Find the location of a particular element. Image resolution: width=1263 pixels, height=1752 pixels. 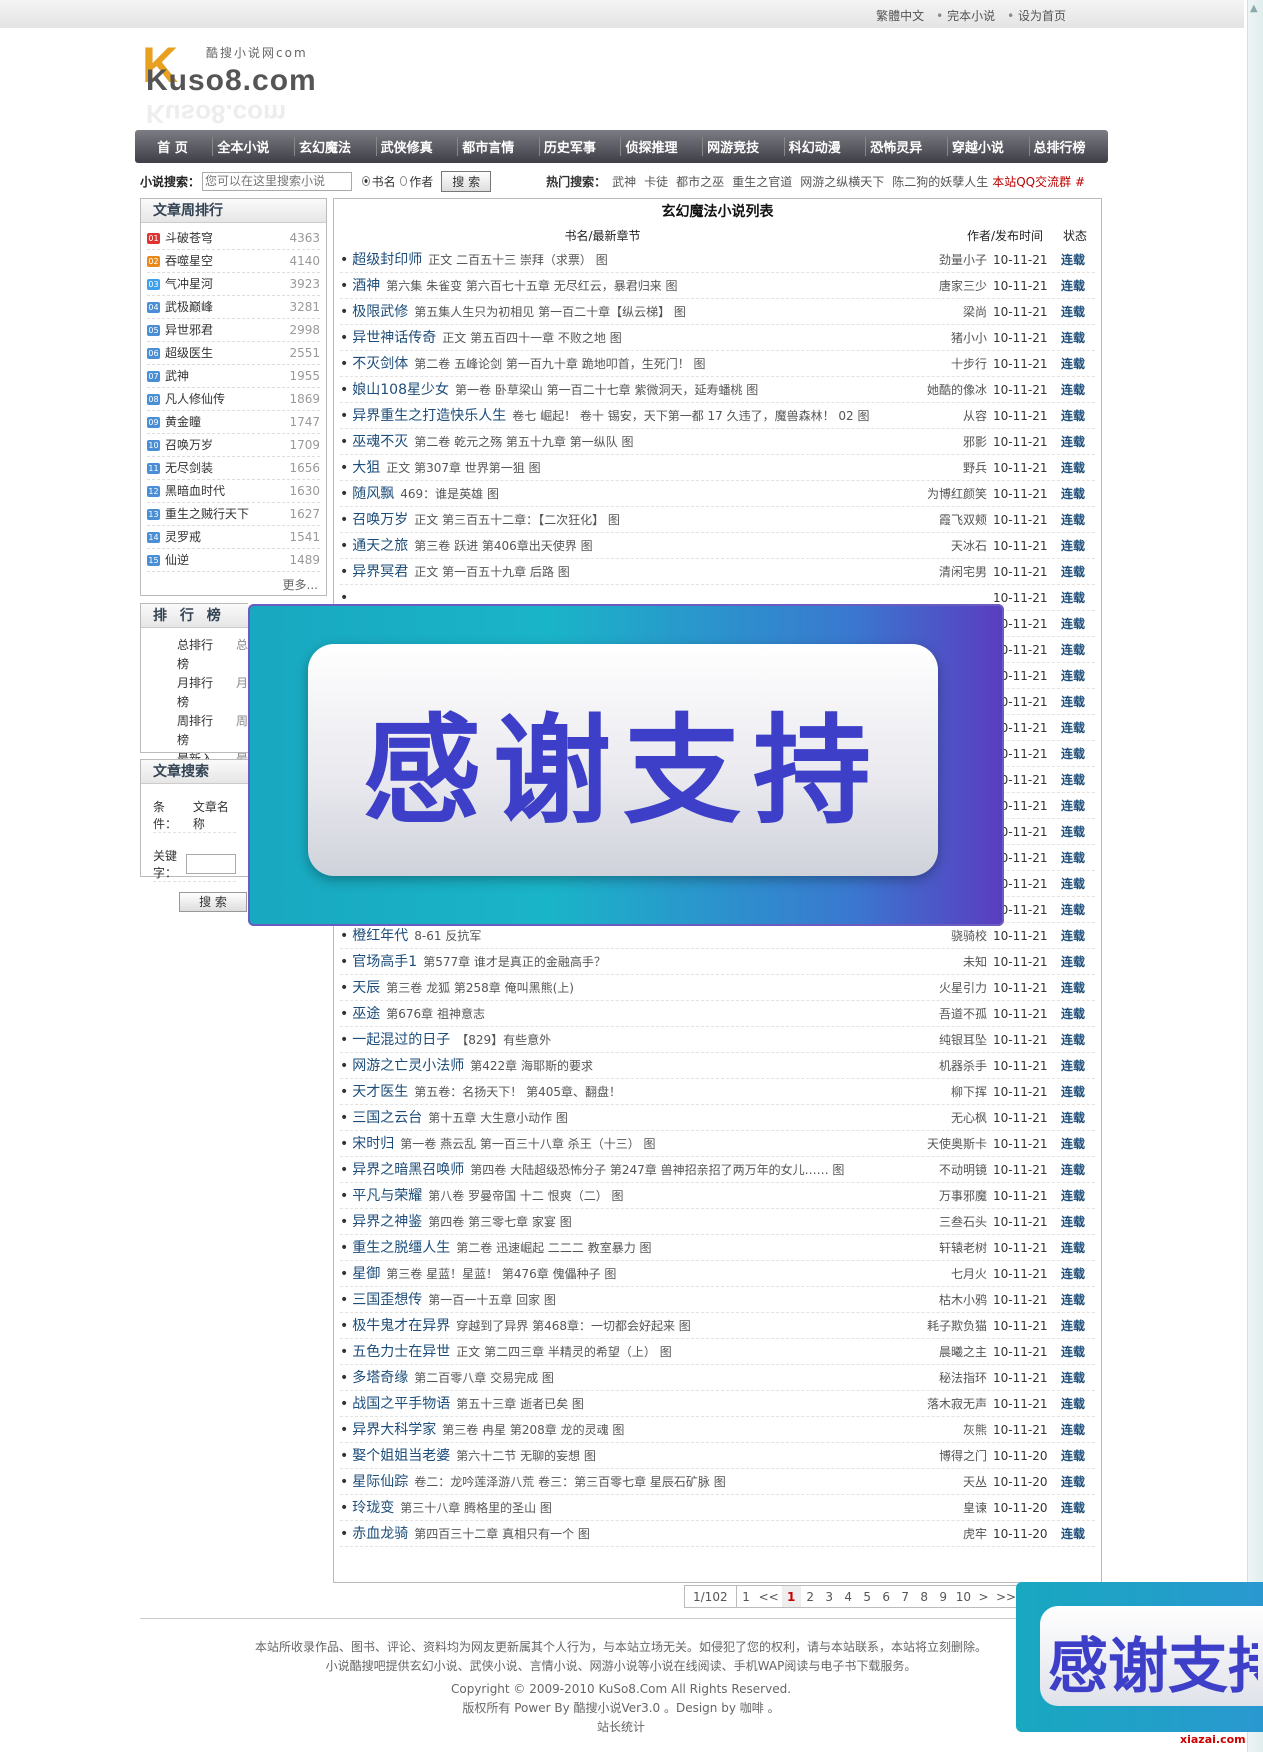

author-link: 枯木小鸦 is located at coordinates (938, 1300).